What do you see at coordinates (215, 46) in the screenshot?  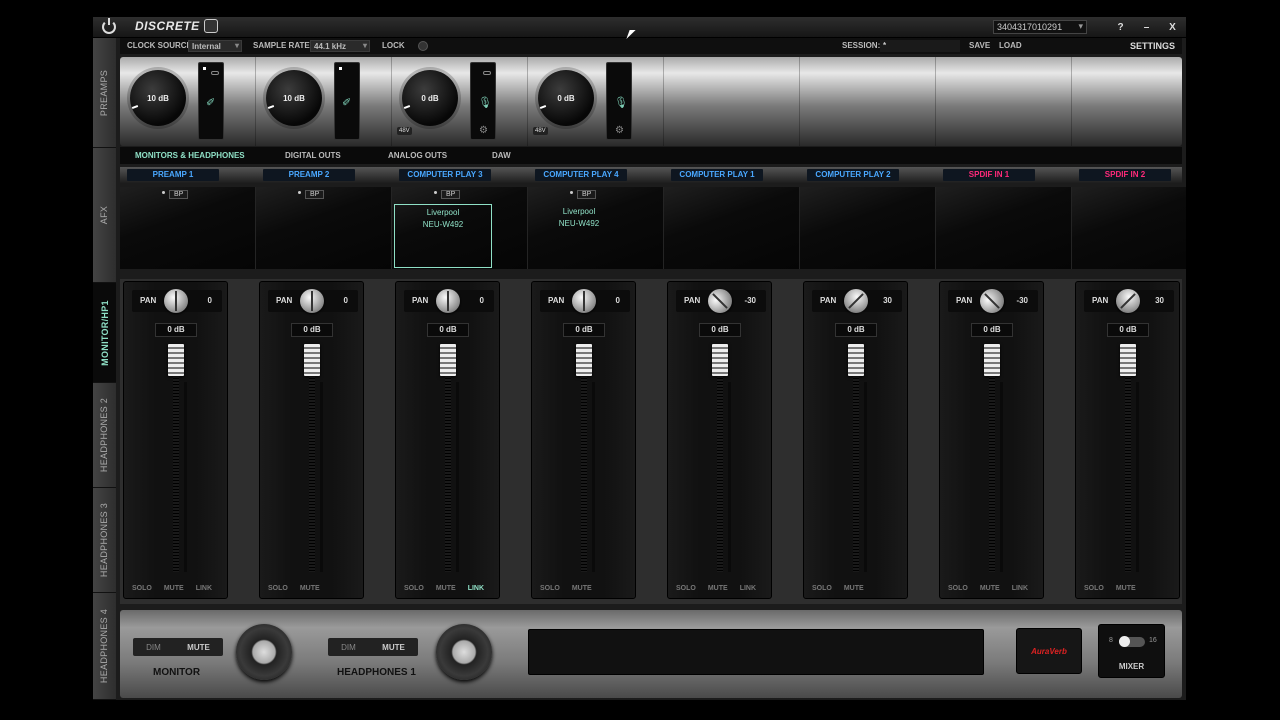 I see `clock-source-select: Internal` at bounding box center [215, 46].